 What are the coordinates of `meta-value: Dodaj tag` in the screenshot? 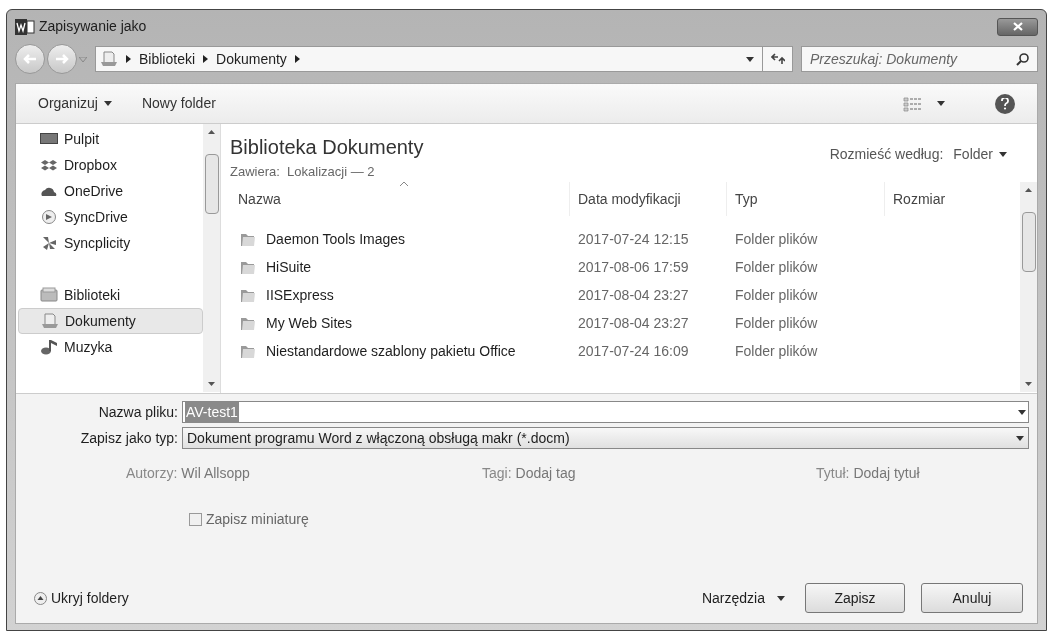 It's located at (545, 473).